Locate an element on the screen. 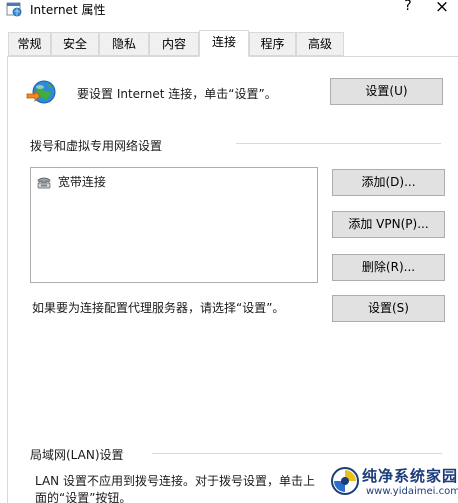 The height and width of the screenshot is (503, 458). globe-connect-icon is located at coordinates (42, 93).